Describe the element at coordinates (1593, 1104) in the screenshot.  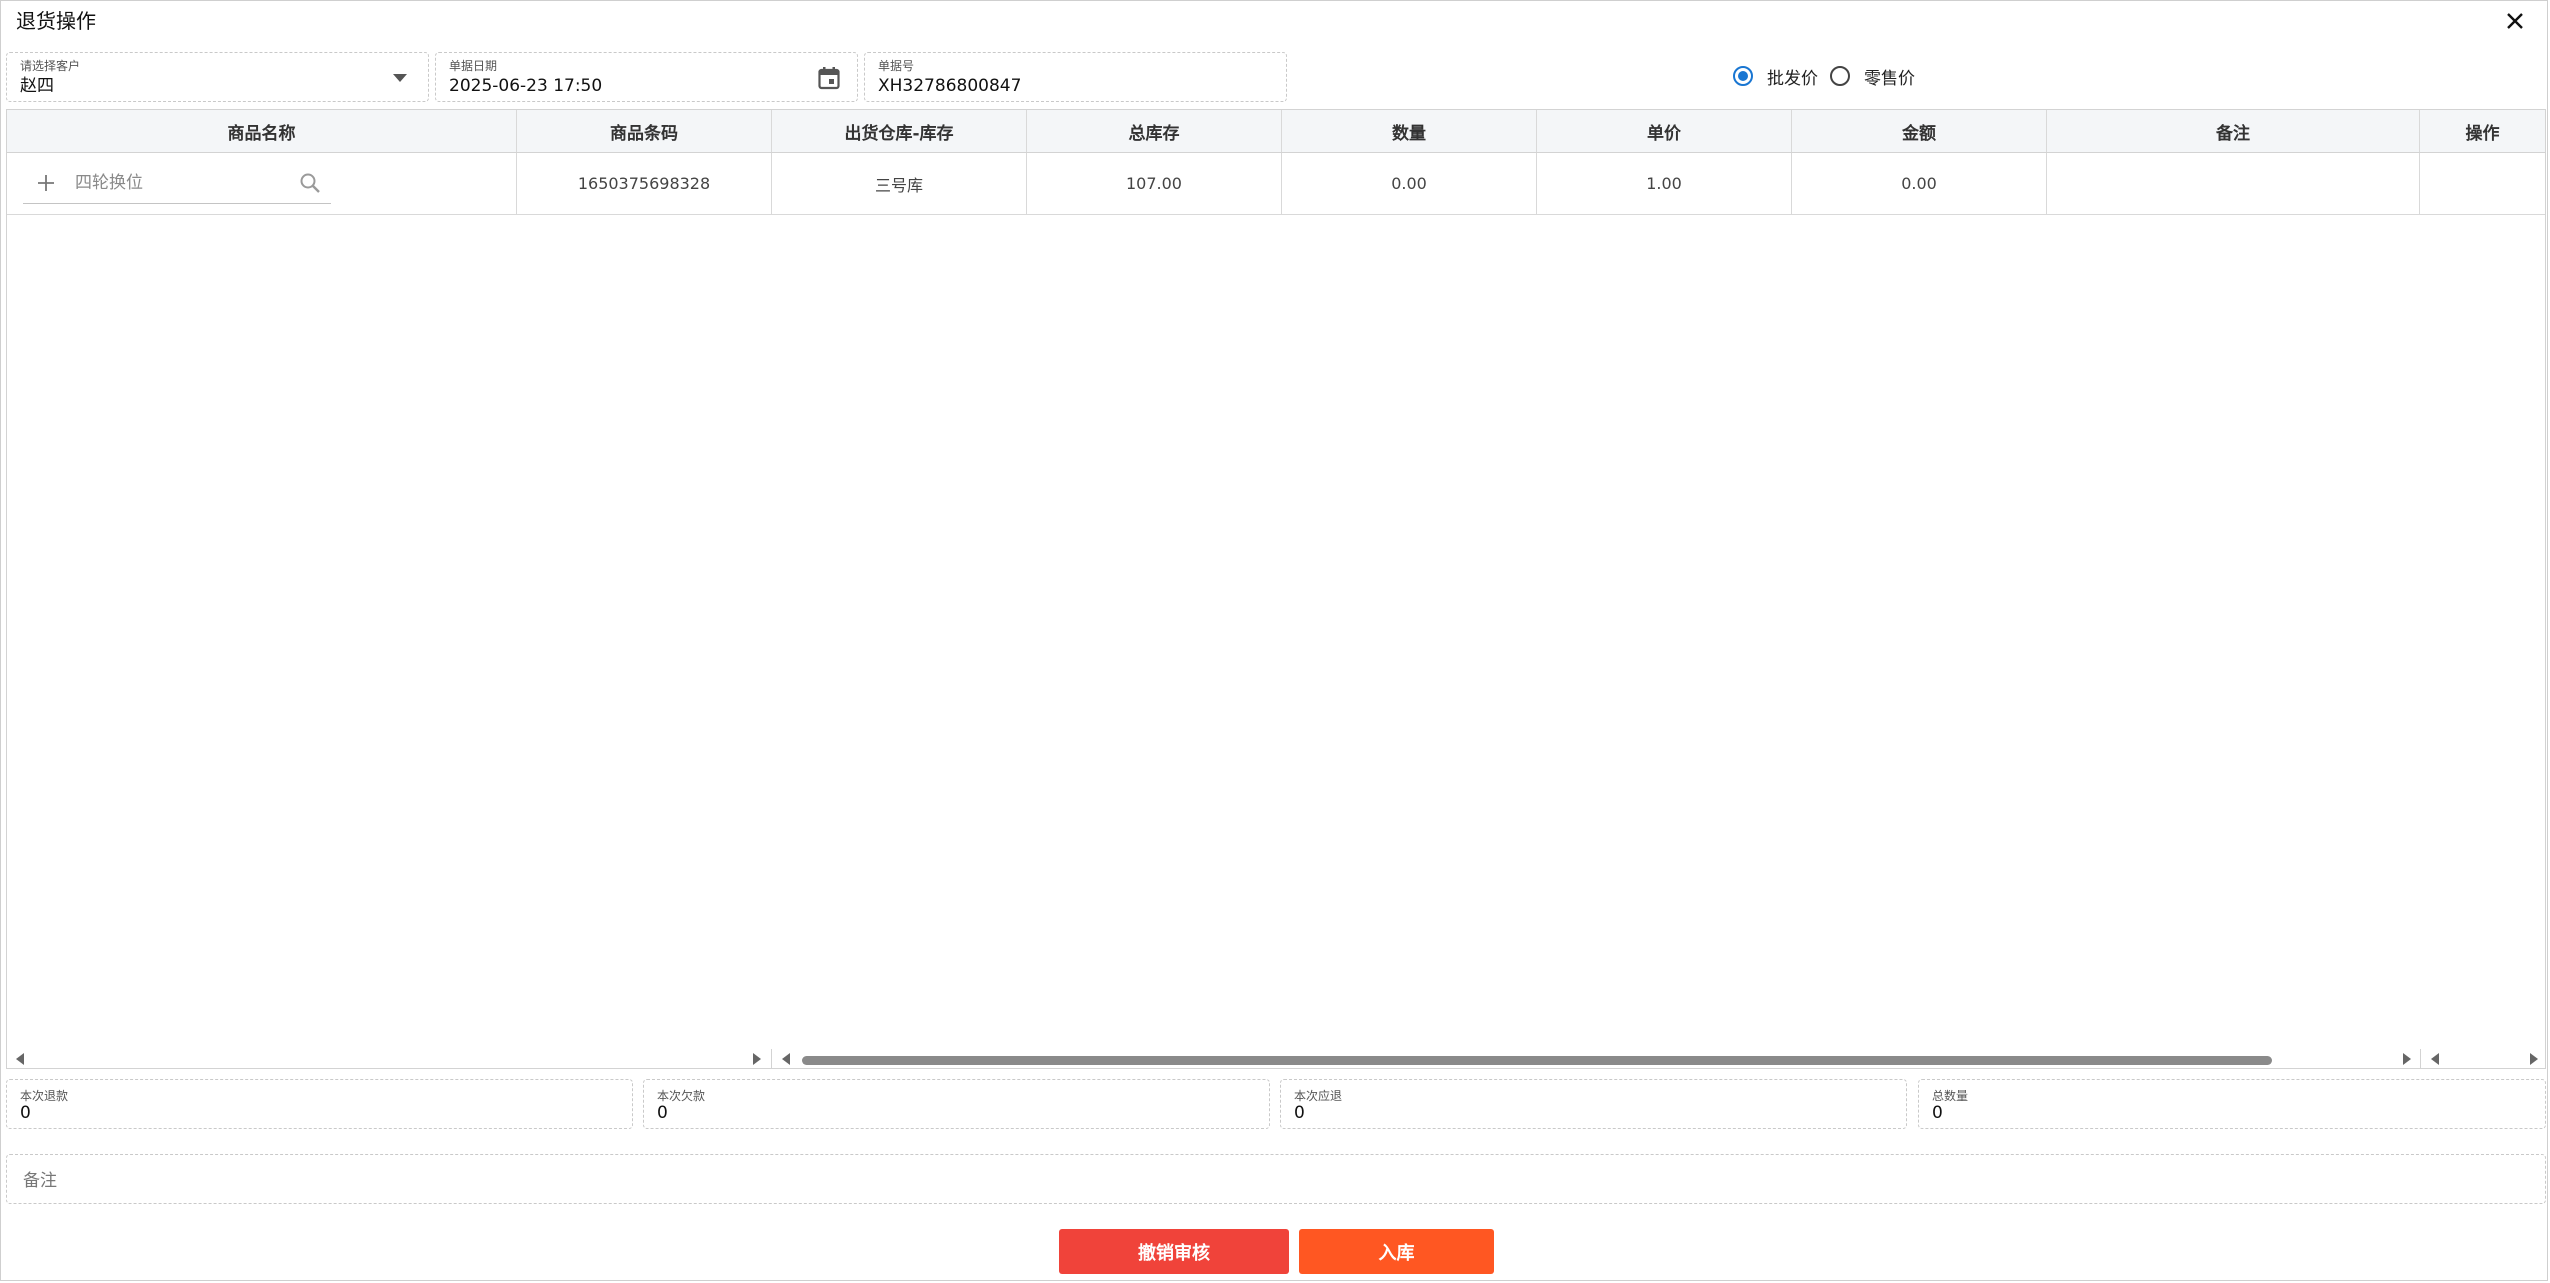
I see `due-refund-field: 本次应退 0` at that location.